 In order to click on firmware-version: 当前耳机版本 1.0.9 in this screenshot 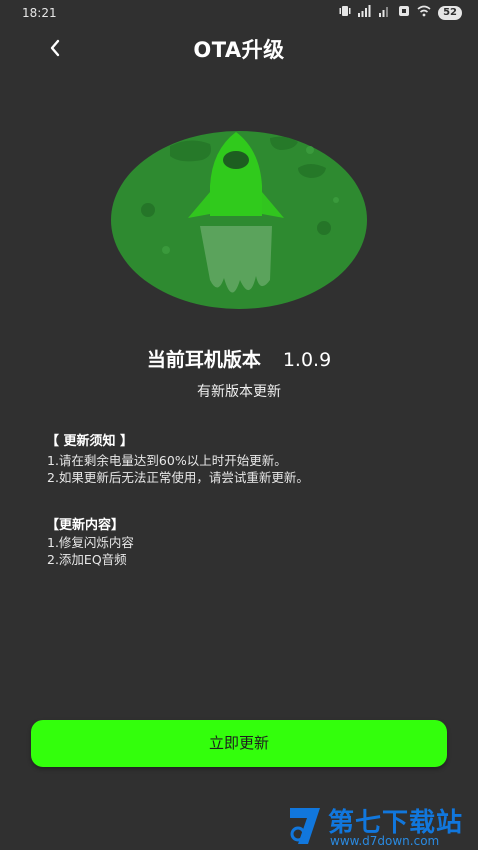, I will do `click(239, 358)`.